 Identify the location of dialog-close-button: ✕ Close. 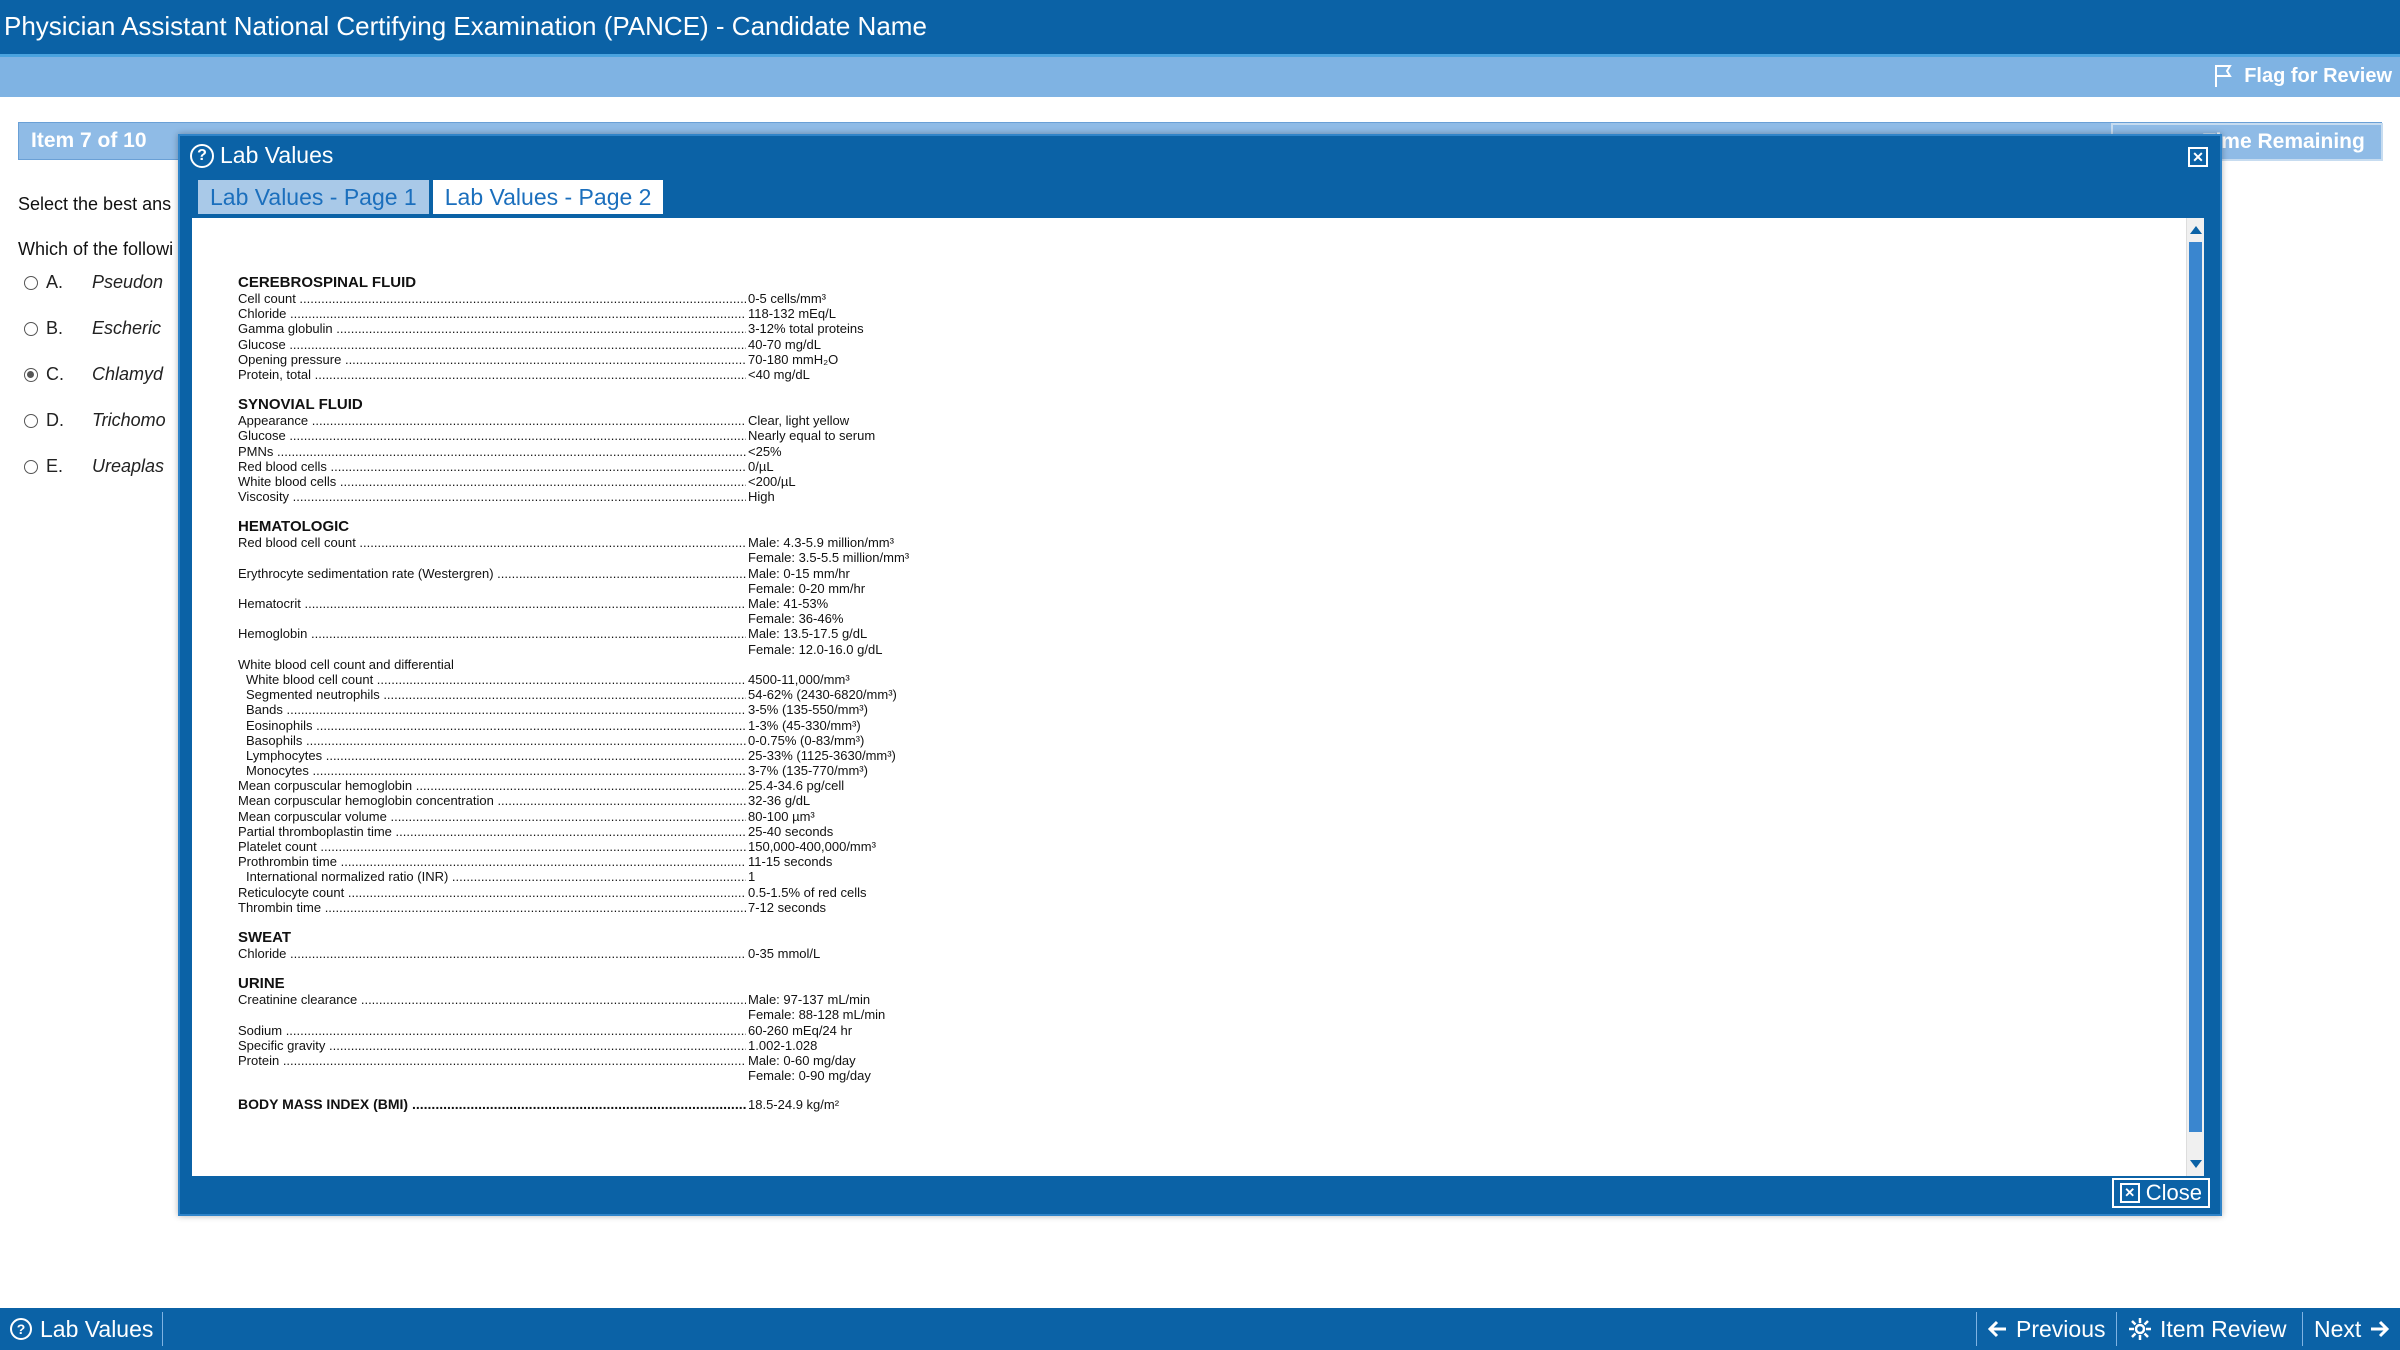
(2160, 1193).